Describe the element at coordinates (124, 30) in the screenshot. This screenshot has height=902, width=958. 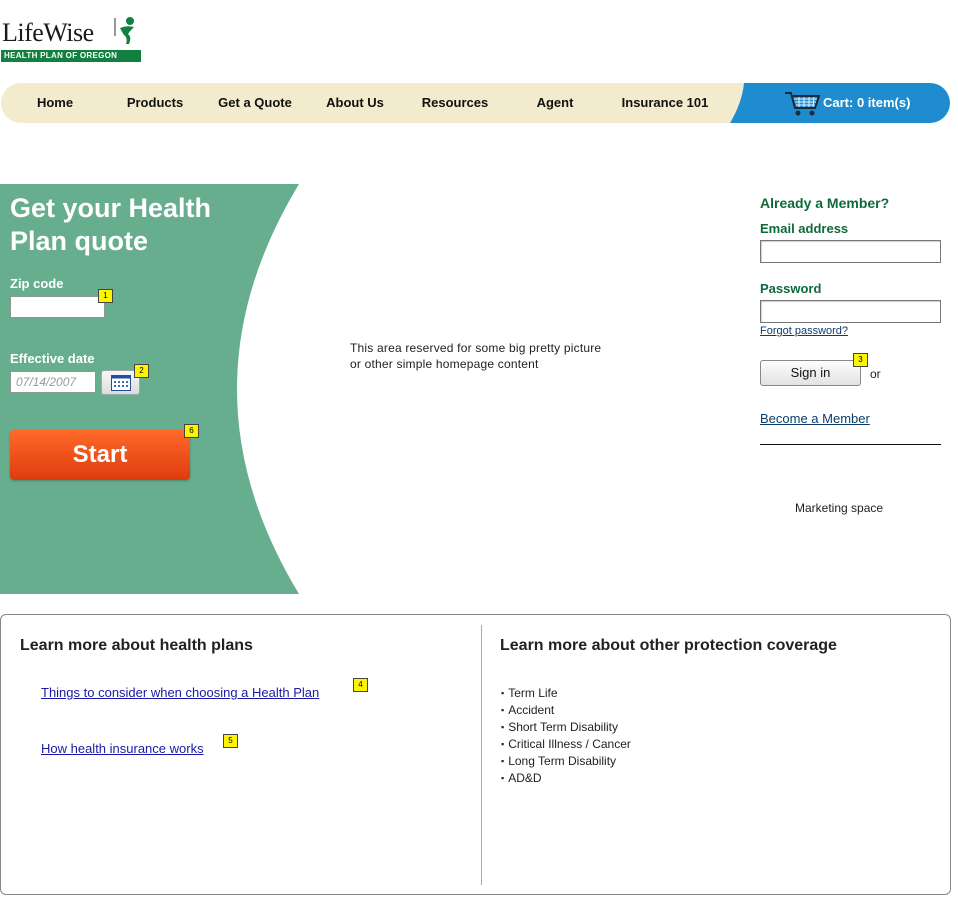
I see `person-logo-icon` at that location.